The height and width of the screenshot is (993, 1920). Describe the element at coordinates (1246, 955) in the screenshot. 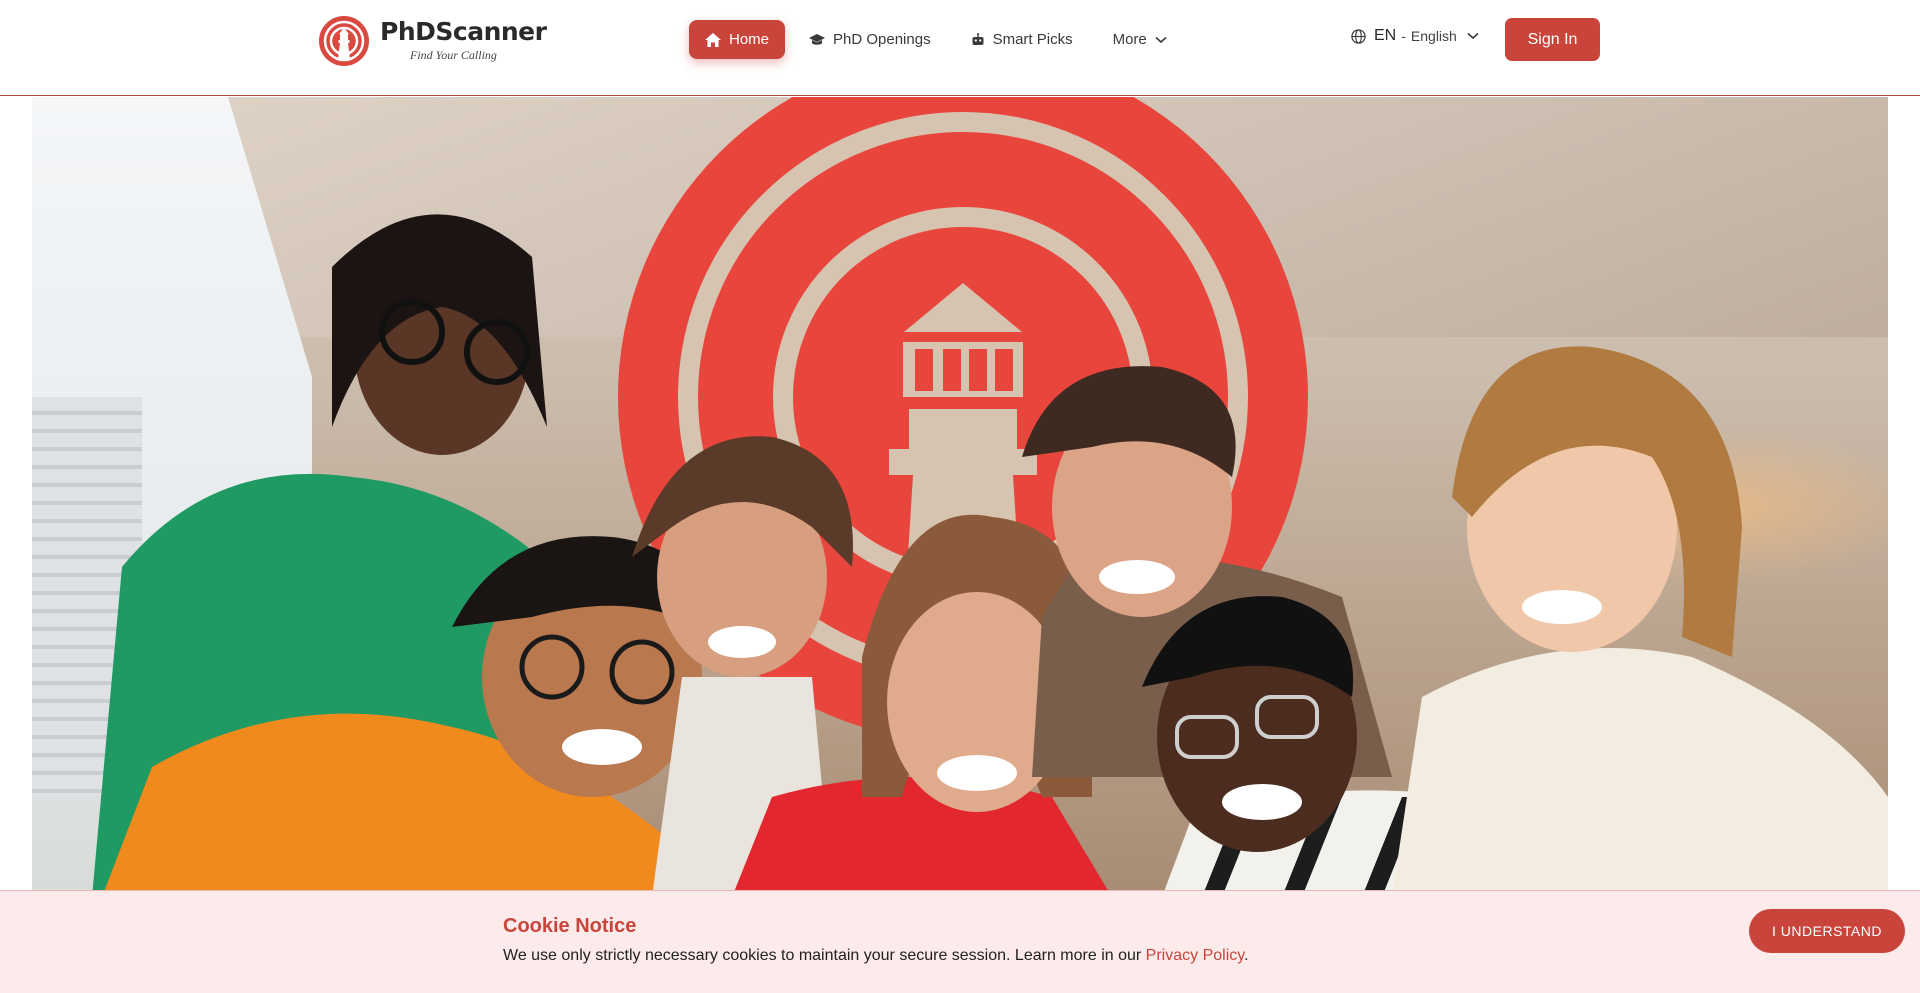

I see `cookie-notice-end: .` at that location.